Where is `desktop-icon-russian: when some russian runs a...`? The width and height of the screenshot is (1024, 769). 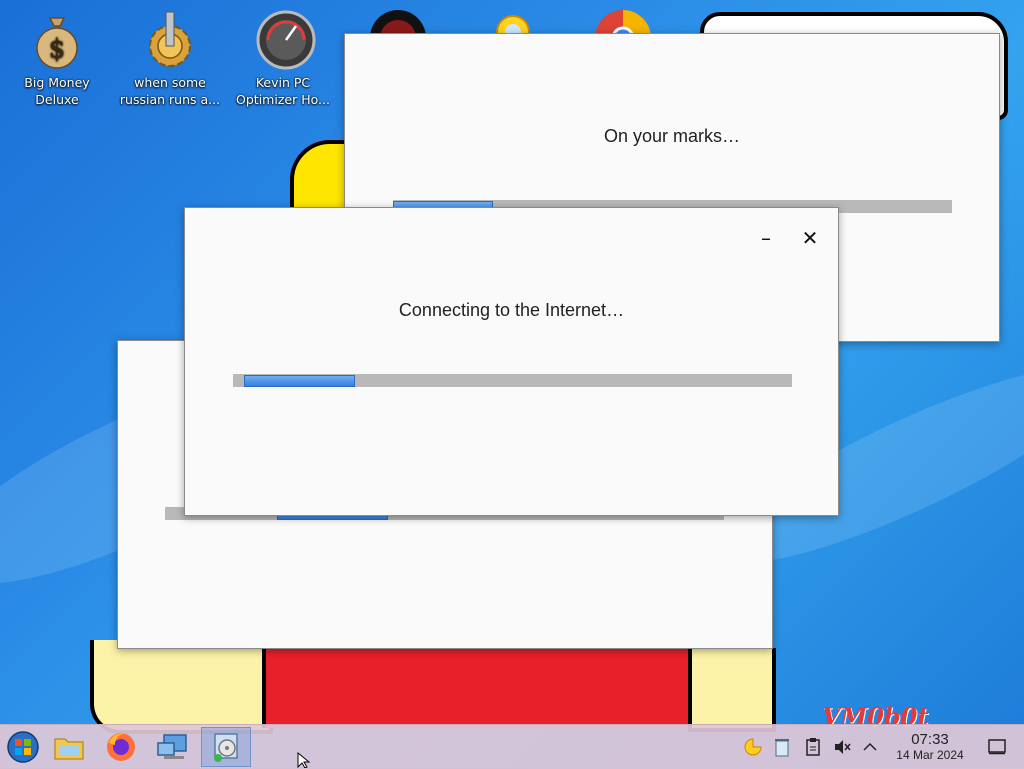 desktop-icon-russian: when some russian runs a... is located at coordinates (170, 59).